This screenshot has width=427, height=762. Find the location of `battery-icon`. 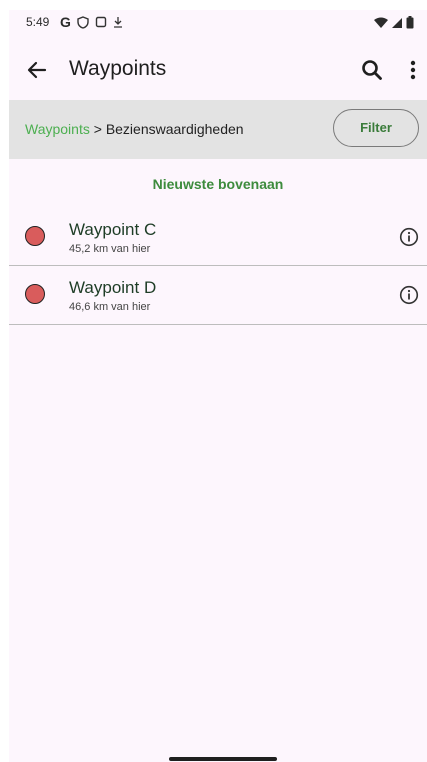

battery-icon is located at coordinates (410, 22).